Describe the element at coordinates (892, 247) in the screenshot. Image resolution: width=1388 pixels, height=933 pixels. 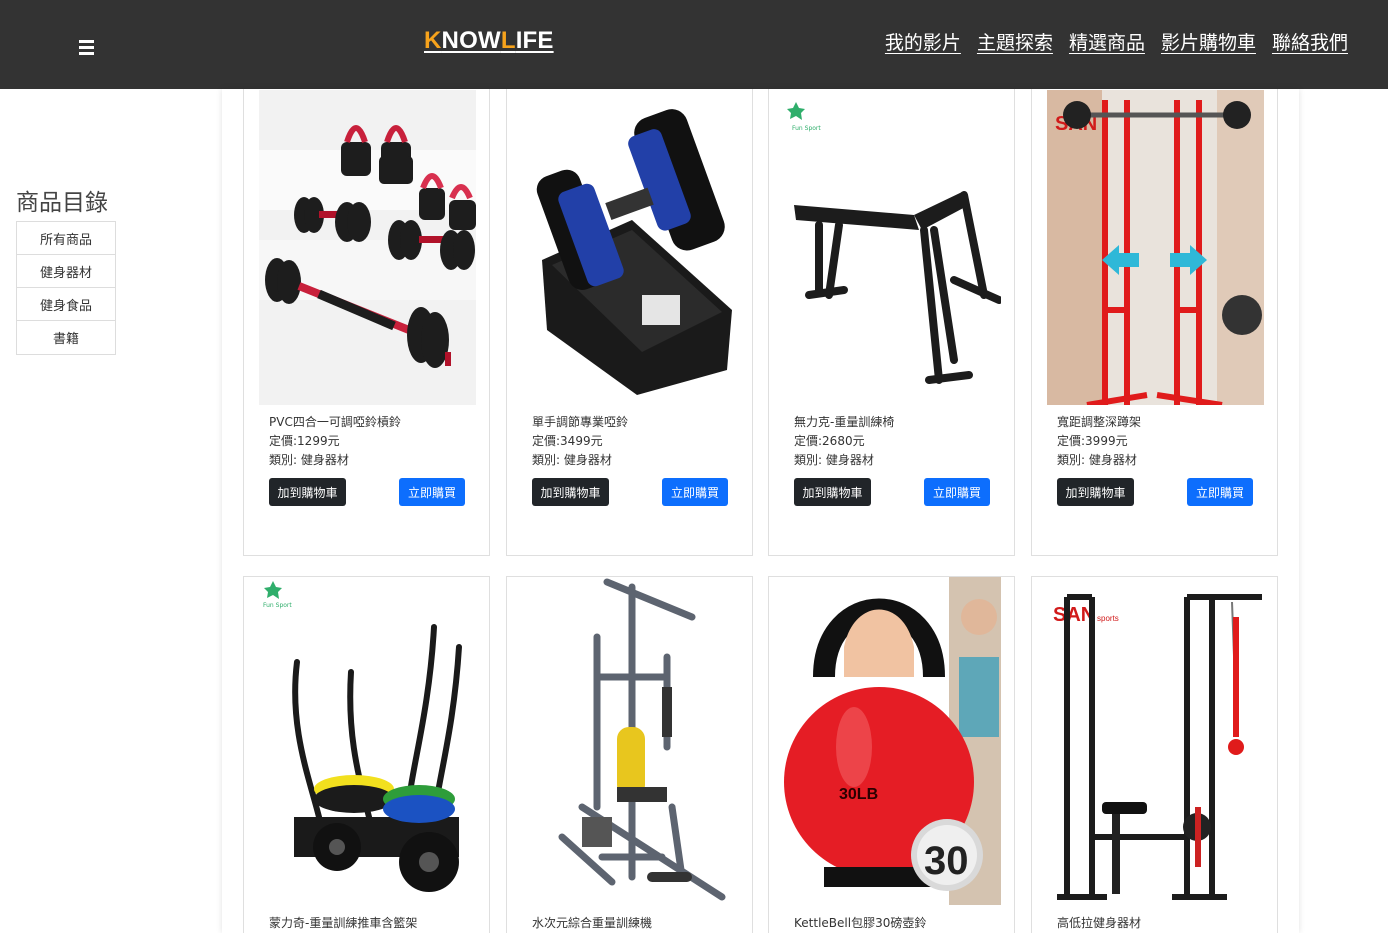
I see `product-image-weight-bench: Fun Sport` at that location.